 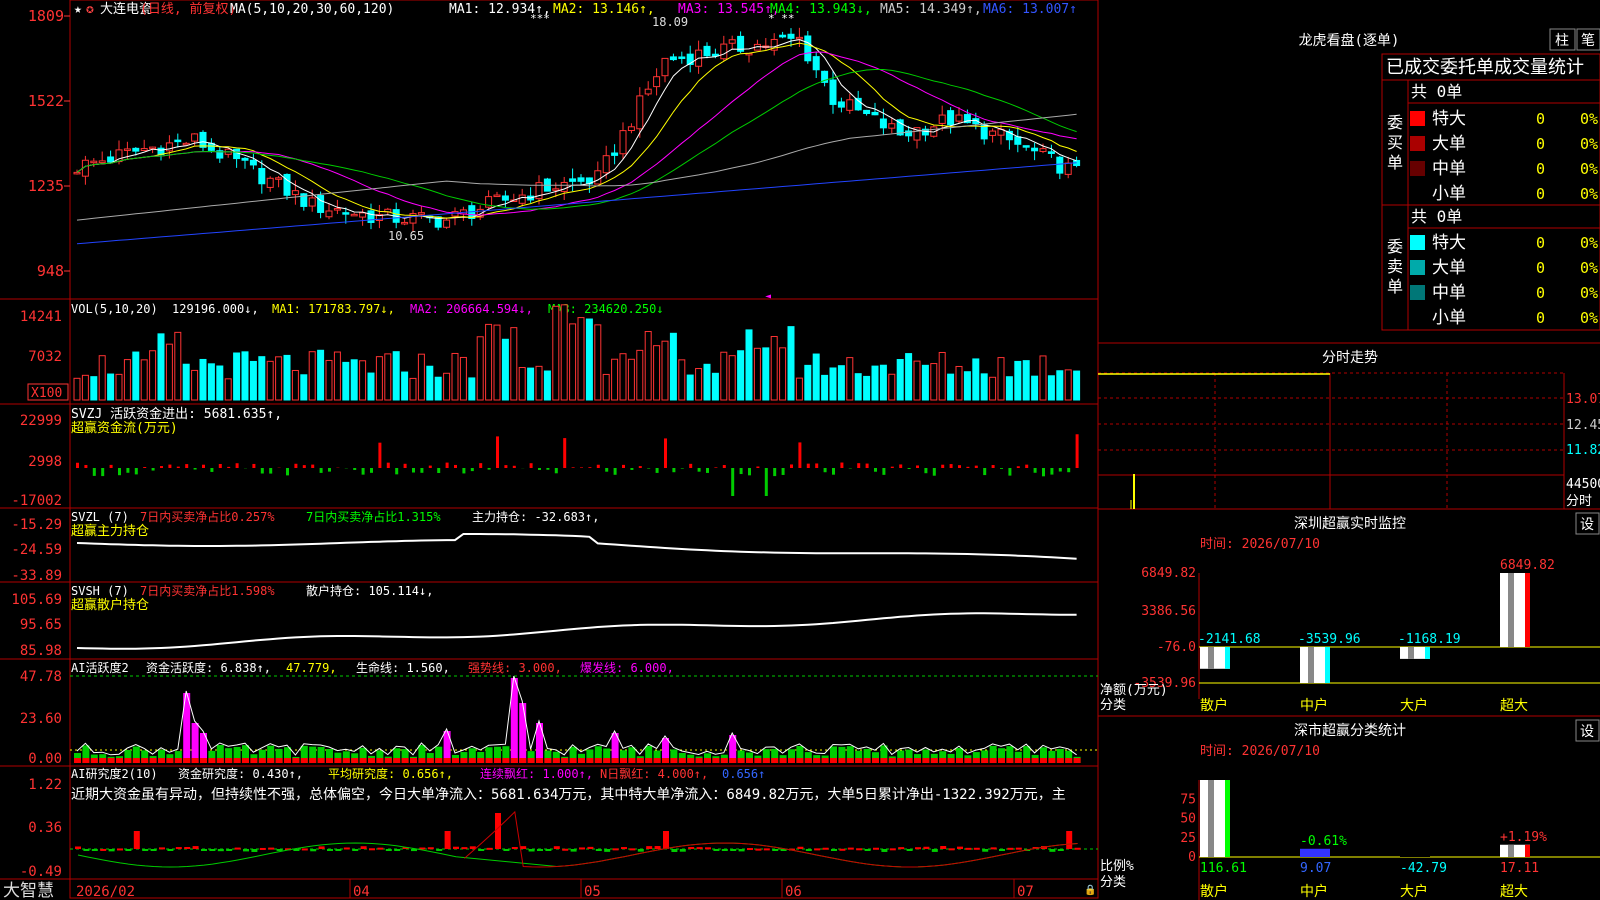 I want to click on monitor-category: 超大, so click(x=1514, y=706).